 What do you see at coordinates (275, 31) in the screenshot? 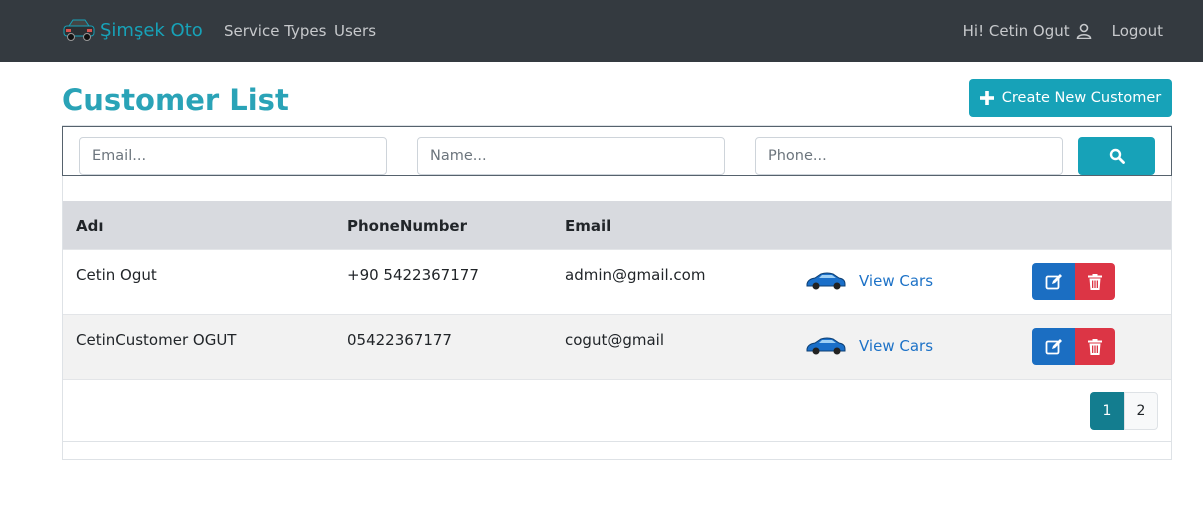
I see `nav-service-types: Service Types` at bounding box center [275, 31].